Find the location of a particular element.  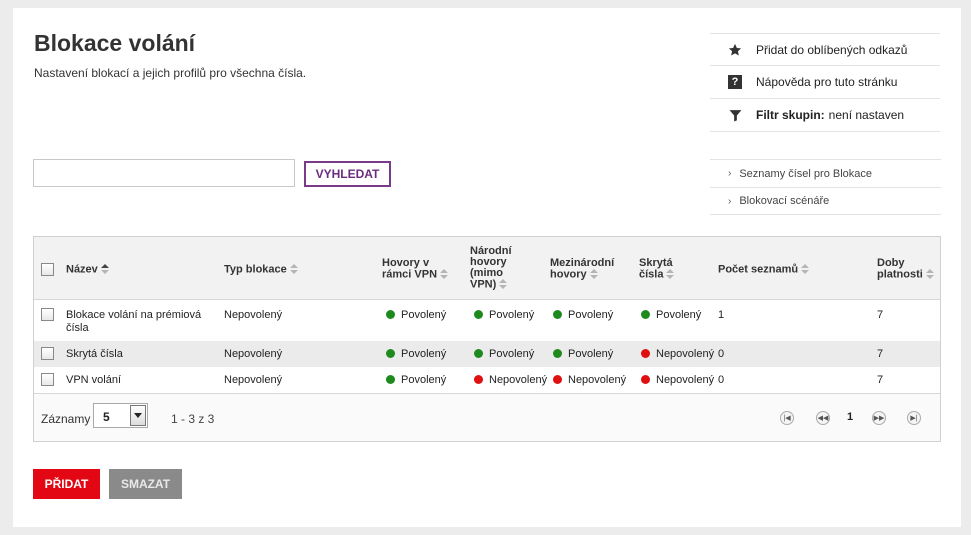

table-footer: Záznamy 5 1 - 3 z 3 |◀ ◀◀ 1 ▶▶ ▶| is located at coordinates (487, 417).